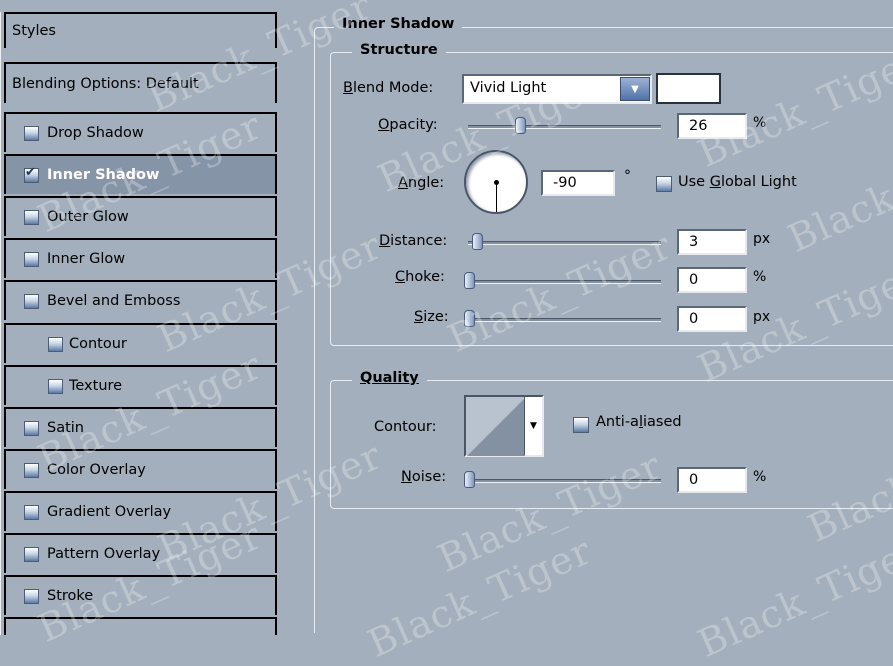 The image size is (893, 666). What do you see at coordinates (70, 596) in the screenshot?
I see `style-item-label: Stroke` at bounding box center [70, 596].